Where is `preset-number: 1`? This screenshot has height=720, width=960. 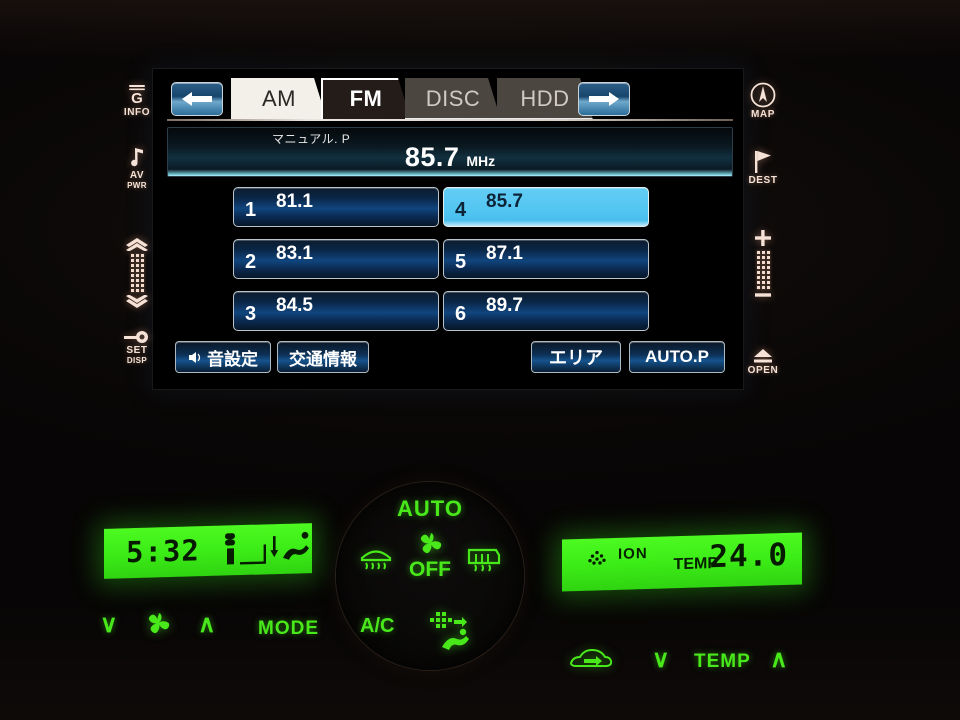
preset-number: 1 is located at coordinates (251, 210).